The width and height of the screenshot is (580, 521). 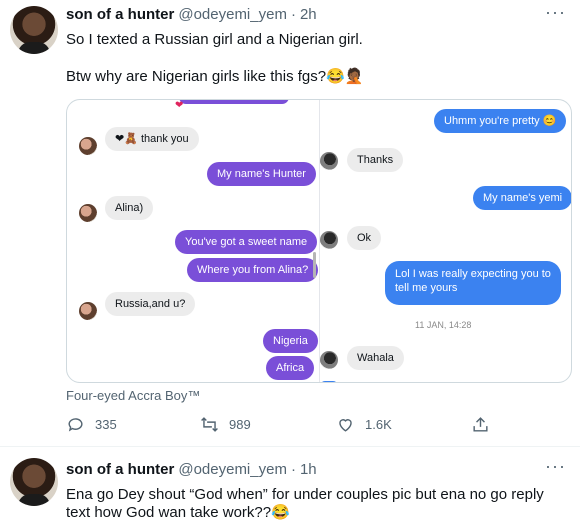 What do you see at coordinates (375, 160) in the screenshot?
I see `chat-message-incoming: Thanks` at bounding box center [375, 160].